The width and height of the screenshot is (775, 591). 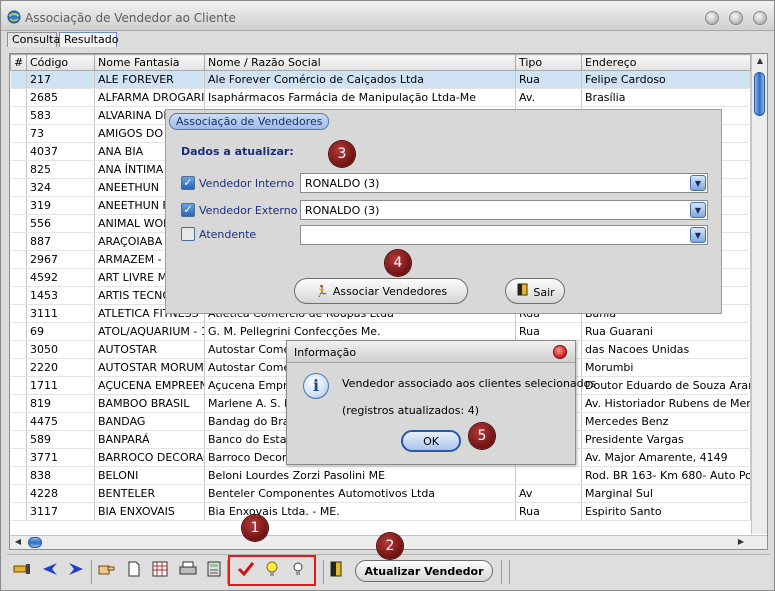 I want to click on cell-type: Av, so click(x=548, y=493).